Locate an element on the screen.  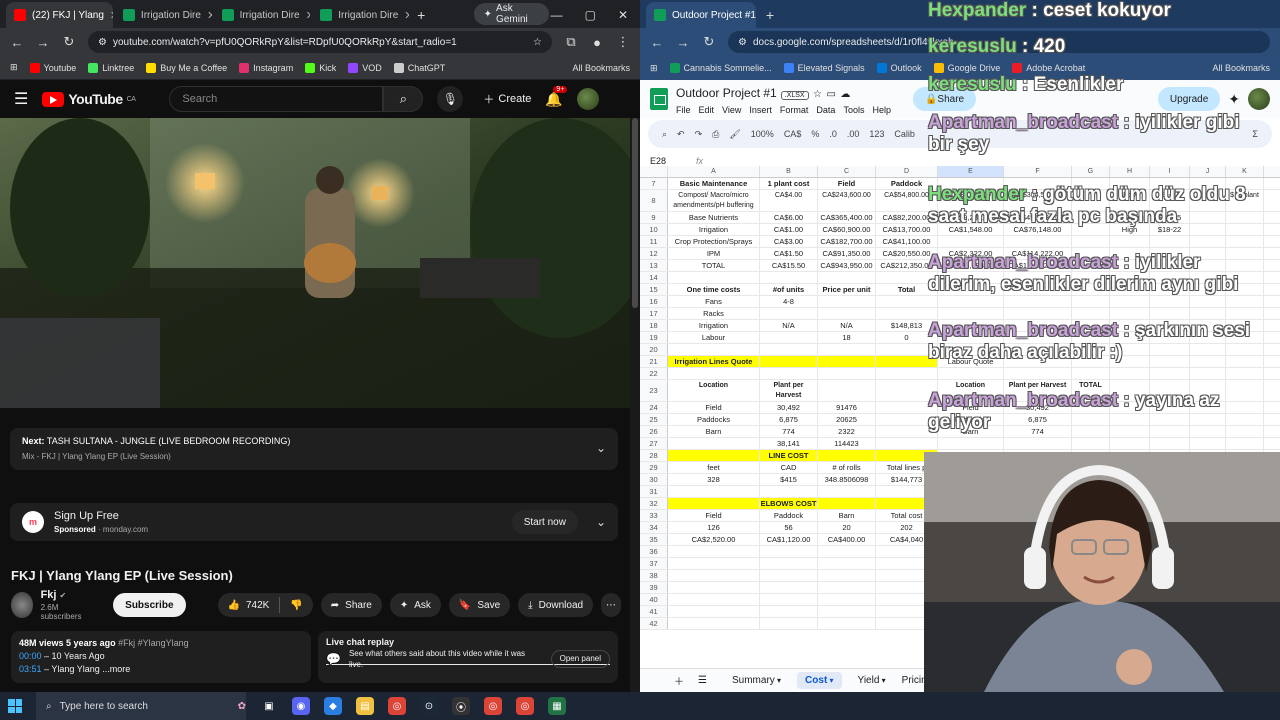
bookmark-item: Outlook is located at coordinates (899, 68).